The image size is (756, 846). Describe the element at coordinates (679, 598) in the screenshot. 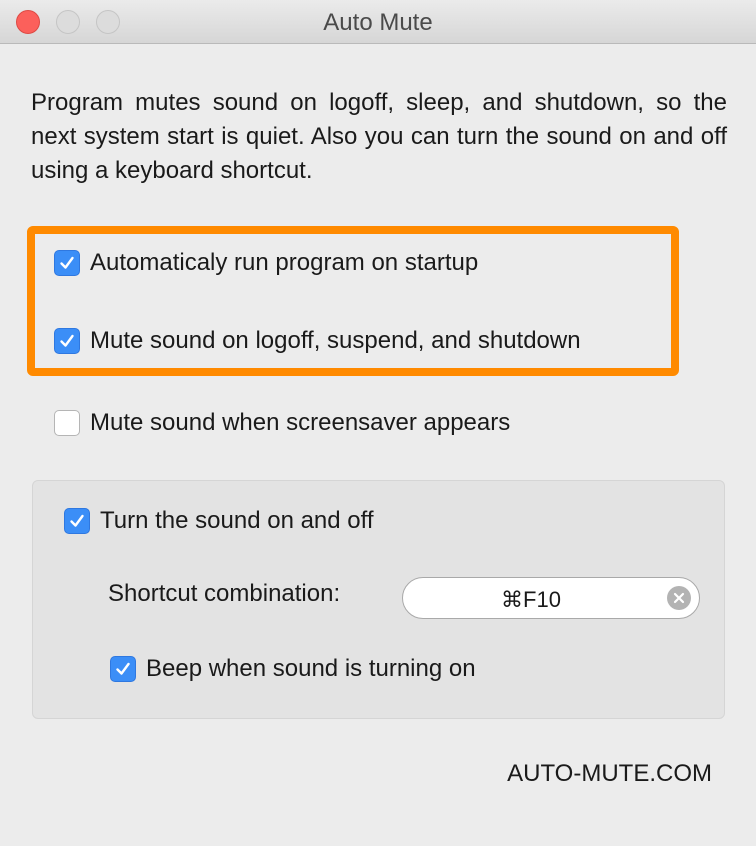

I see `clear-shortcut-icon` at that location.